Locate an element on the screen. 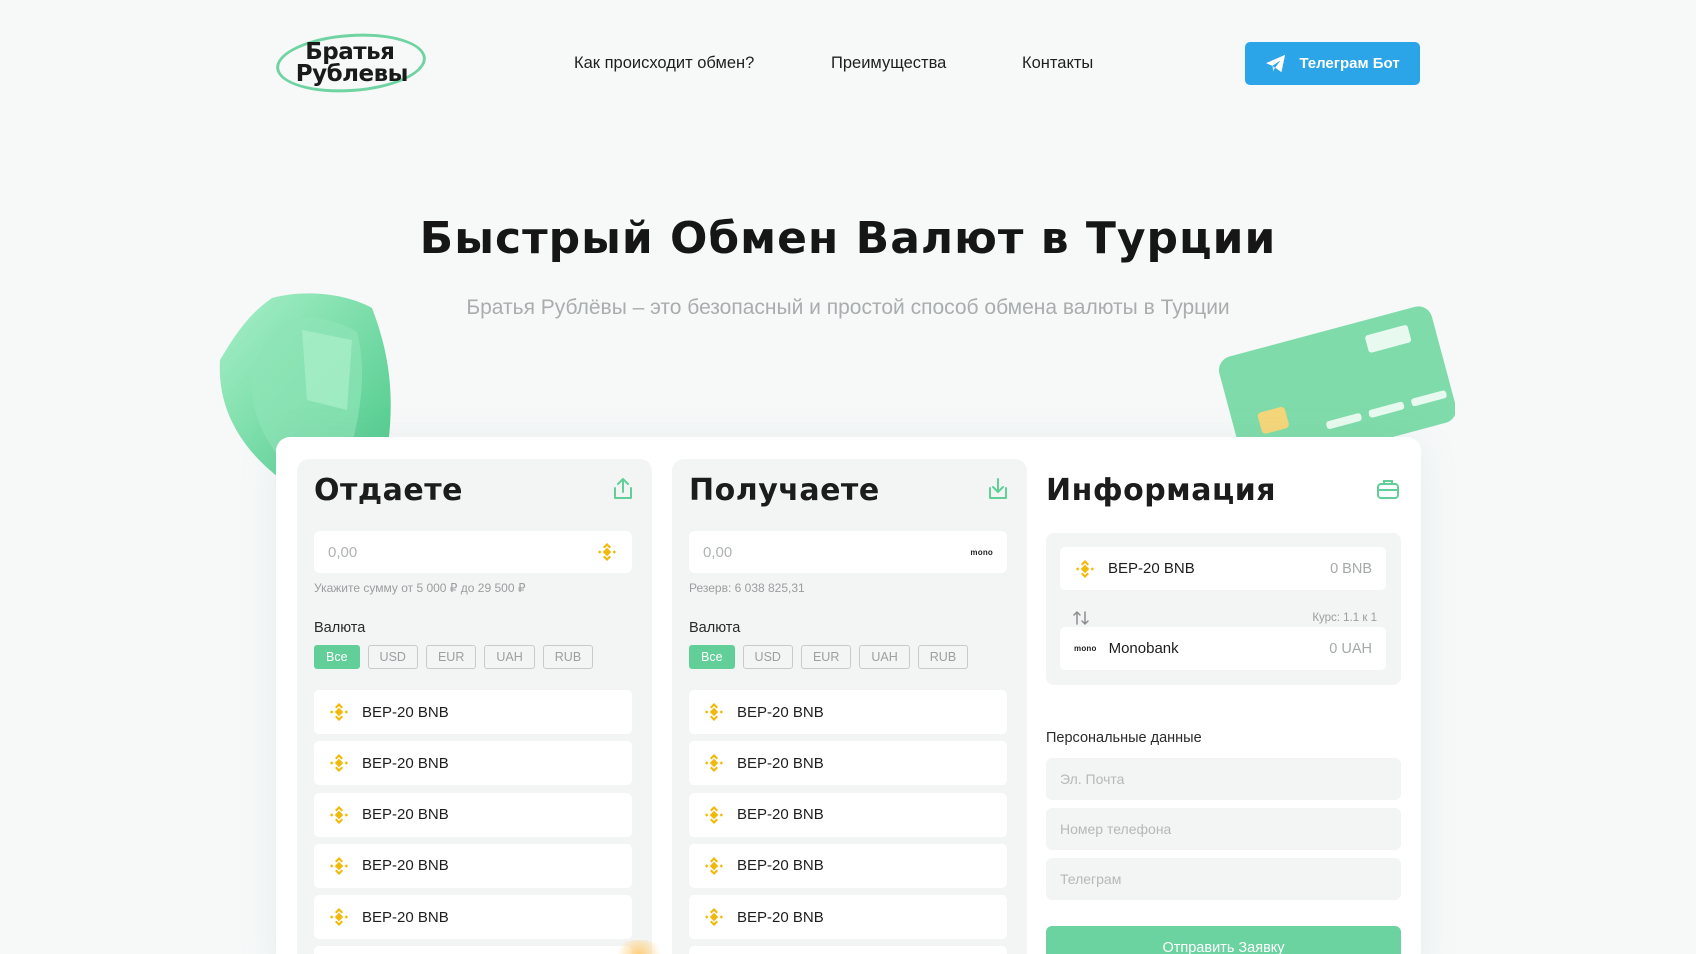 The image size is (1696, 954). summary-from-name: BEP-20 BNB is located at coordinates (1151, 568).